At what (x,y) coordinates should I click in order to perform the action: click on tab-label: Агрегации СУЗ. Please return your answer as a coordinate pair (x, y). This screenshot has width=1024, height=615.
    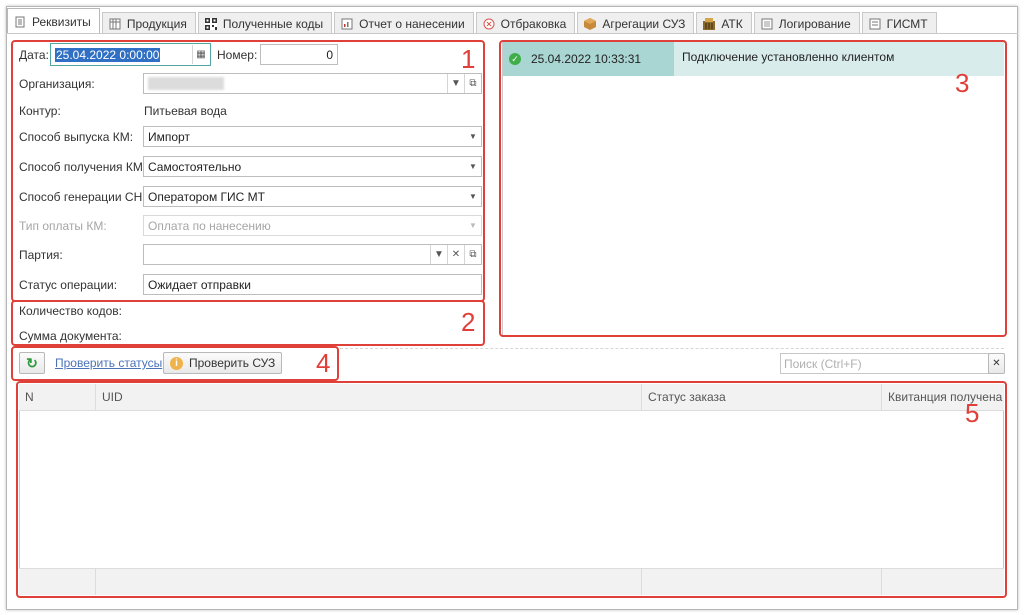
    Looking at the image, I should click on (644, 23).